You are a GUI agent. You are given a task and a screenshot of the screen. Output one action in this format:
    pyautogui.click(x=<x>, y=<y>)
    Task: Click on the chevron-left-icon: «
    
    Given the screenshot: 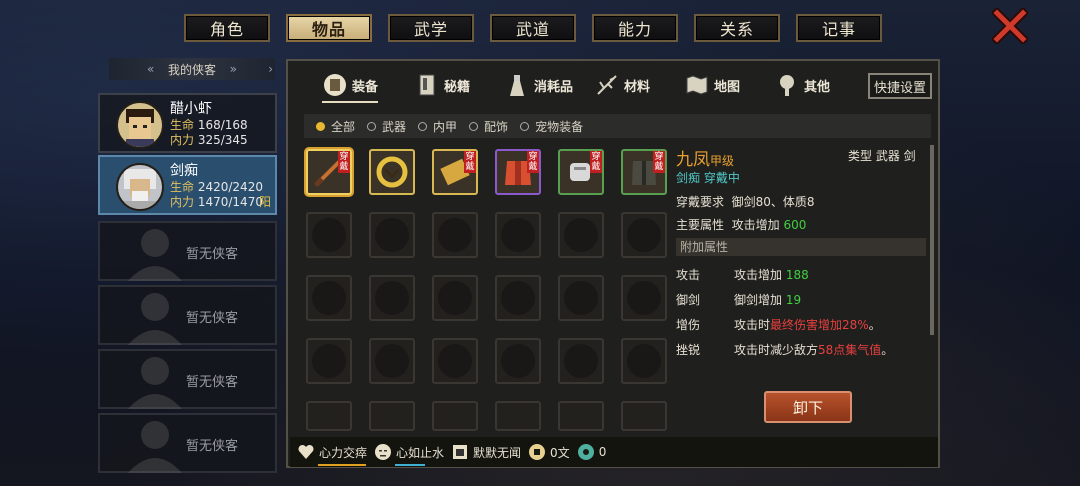 What is the action you would take?
    pyautogui.click(x=150, y=69)
    